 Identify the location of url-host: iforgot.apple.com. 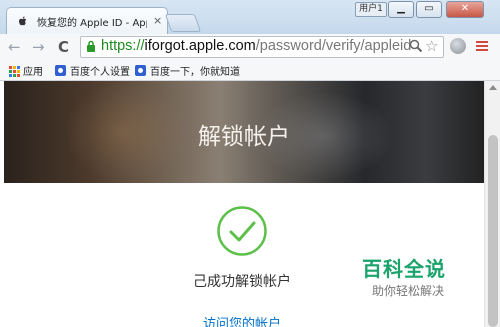
(200, 46).